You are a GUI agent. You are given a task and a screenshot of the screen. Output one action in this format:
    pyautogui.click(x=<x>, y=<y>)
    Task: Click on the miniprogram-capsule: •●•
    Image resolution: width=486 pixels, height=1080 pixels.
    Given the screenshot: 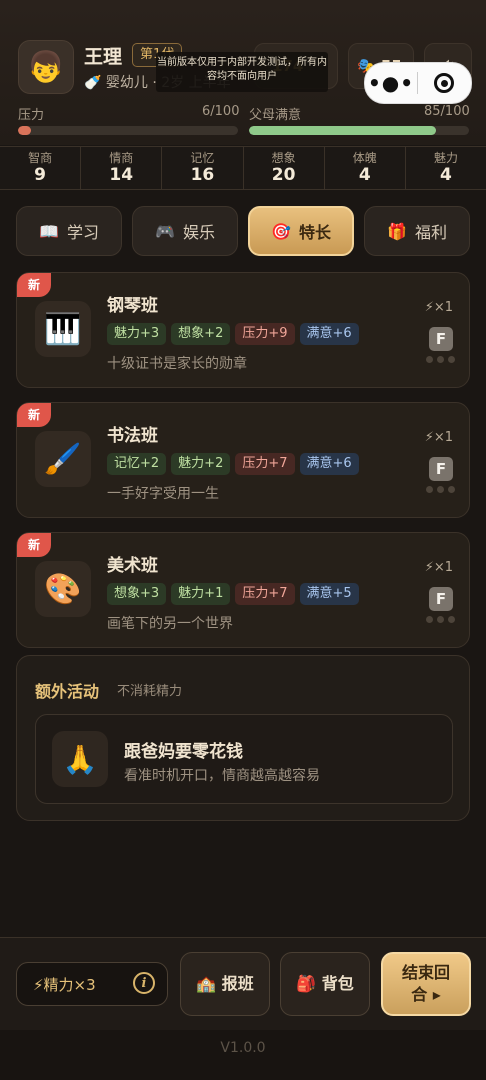 What is the action you would take?
    pyautogui.click(x=418, y=83)
    